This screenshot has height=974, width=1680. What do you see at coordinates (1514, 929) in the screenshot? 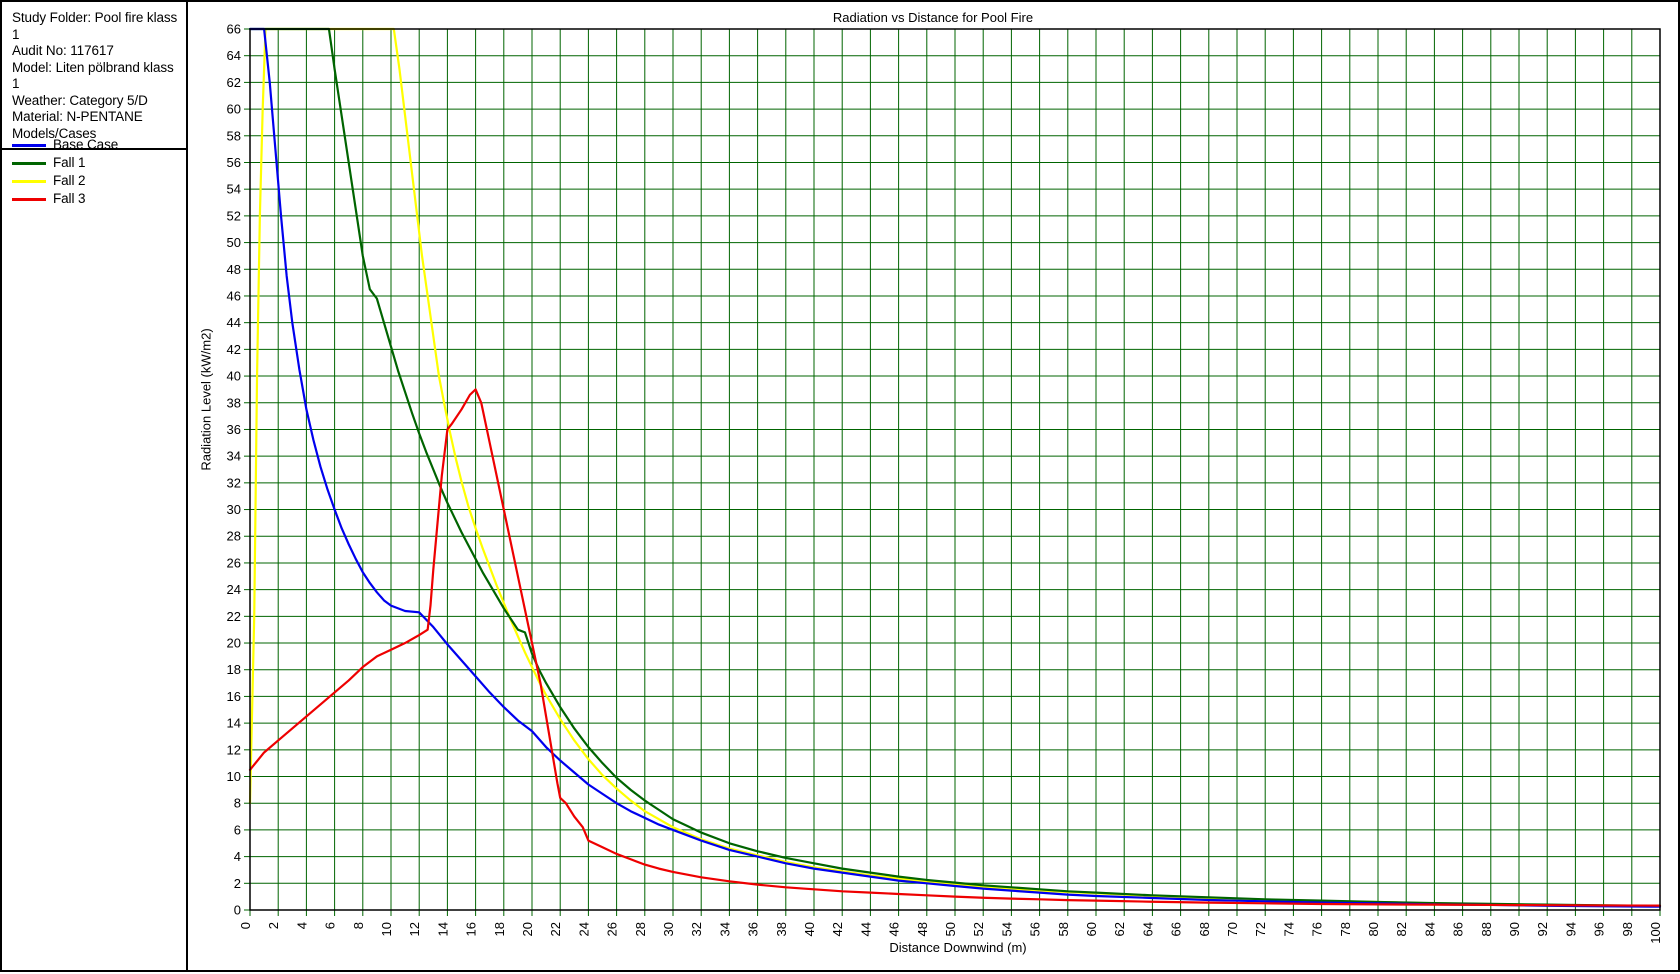
I see `svg-text: 90` at bounding box center [1514, 929].